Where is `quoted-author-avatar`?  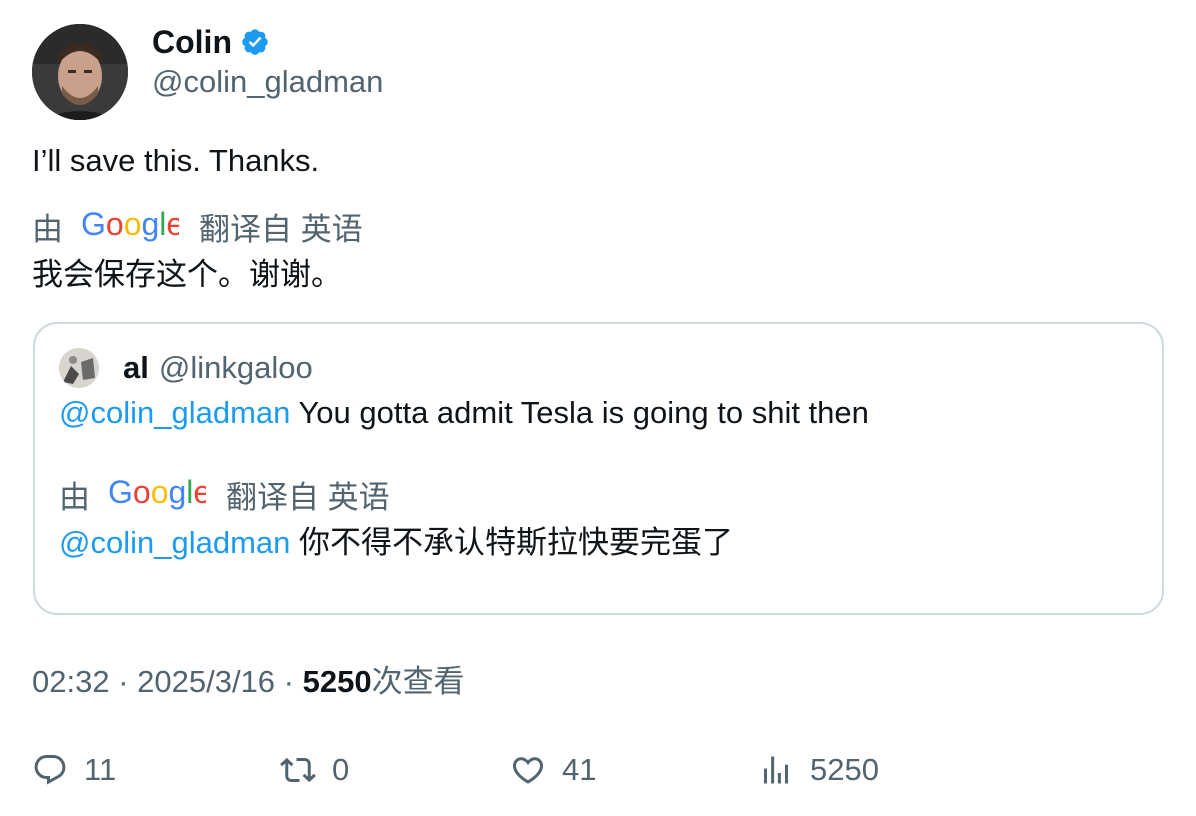
quoted-author-avatar is located at coordinates (79, 368).